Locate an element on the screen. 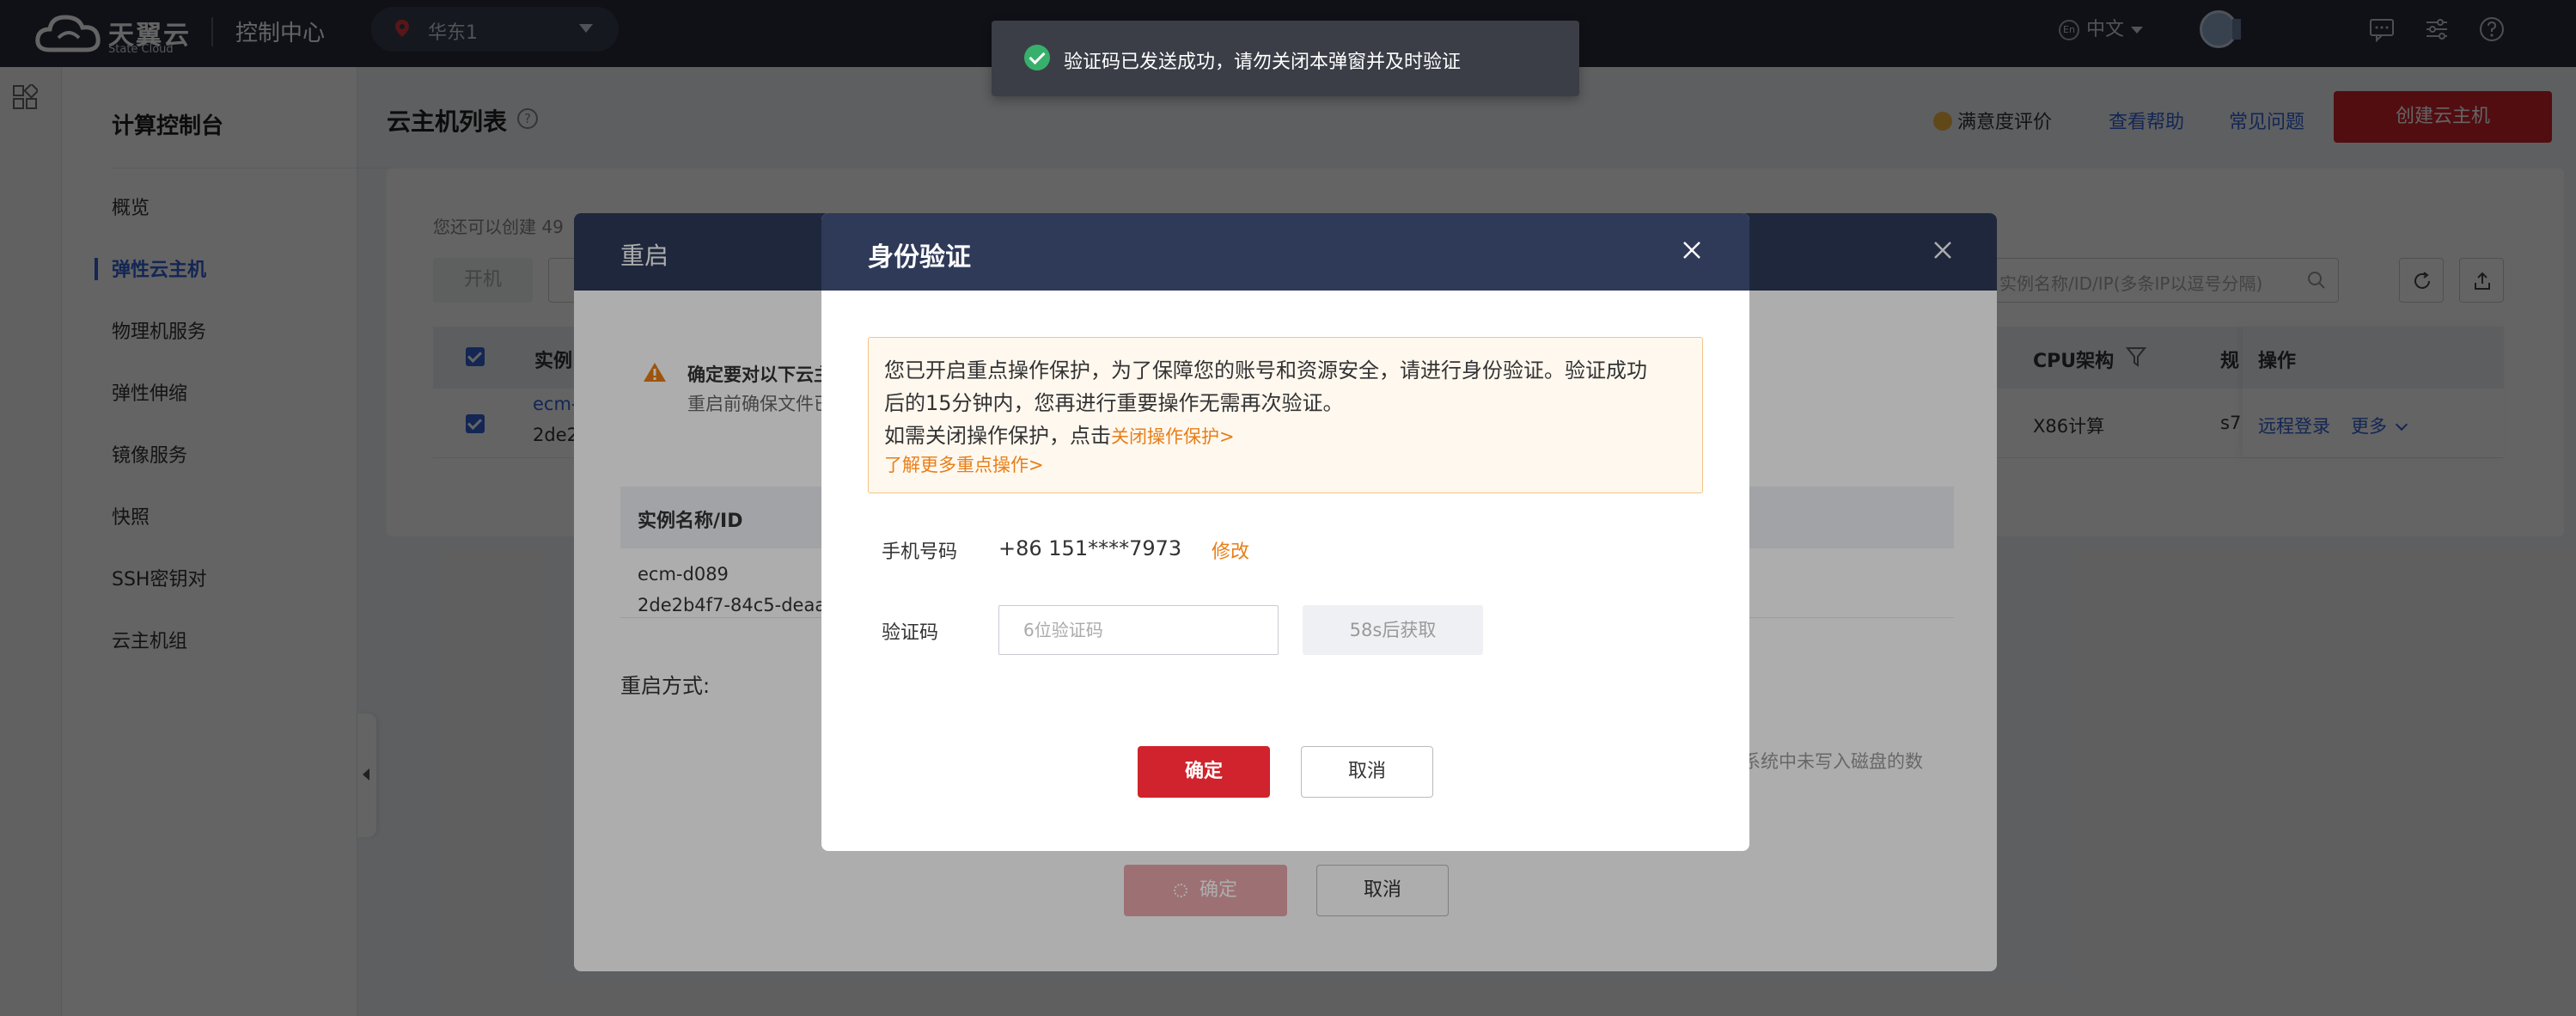 Image resolution: width=2576 pixels, height=1016 pixels. cancel-button: 取消 is located at coordinates (1367, 772).